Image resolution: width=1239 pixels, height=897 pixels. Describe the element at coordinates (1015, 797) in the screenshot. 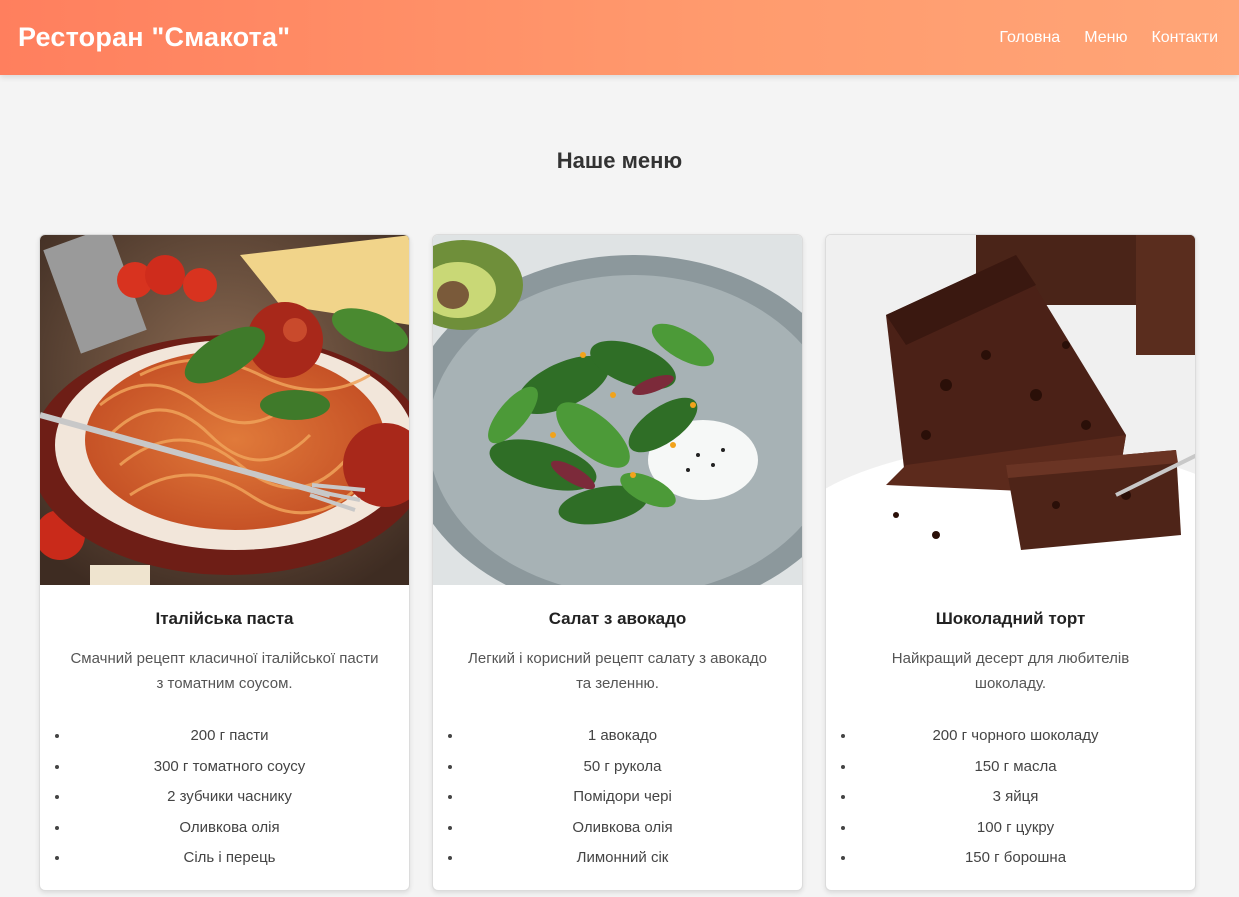

I see `ingredient-item: 3 яйця` at that location.